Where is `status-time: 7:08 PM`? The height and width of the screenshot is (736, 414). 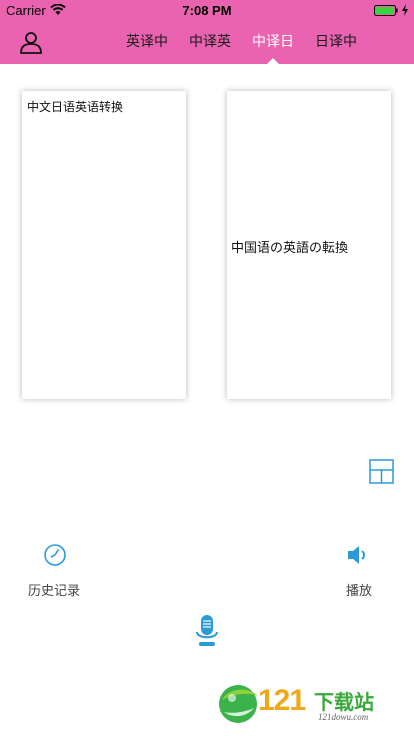
status-time: 7:08 PM is located at coordinates (207, 10).